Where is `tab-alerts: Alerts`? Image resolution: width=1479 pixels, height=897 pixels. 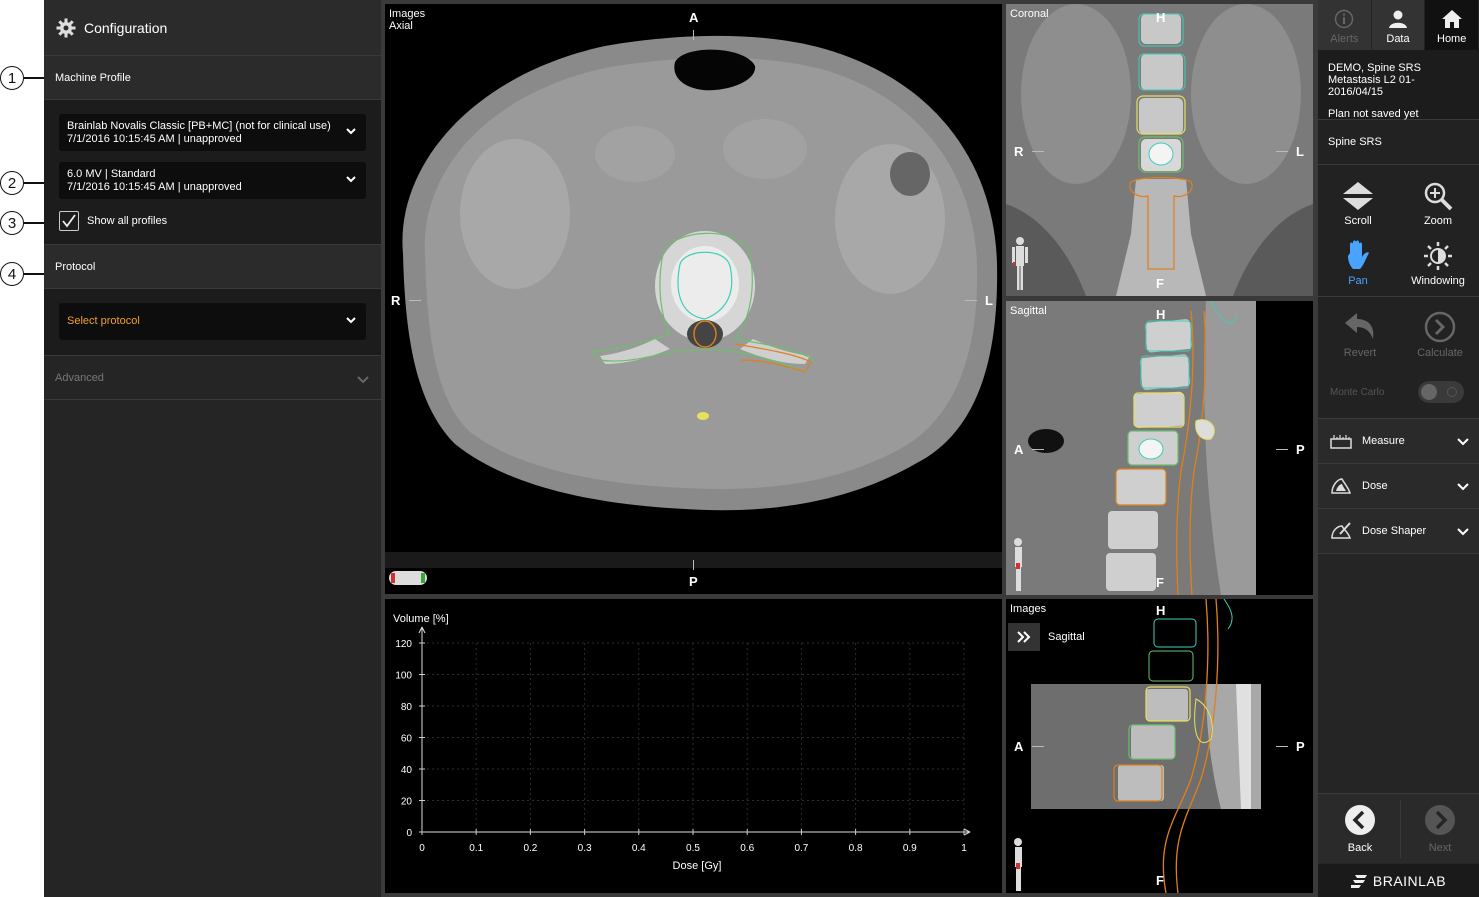
tab-alerts: Alerts is located at coordinates (1345, 25).